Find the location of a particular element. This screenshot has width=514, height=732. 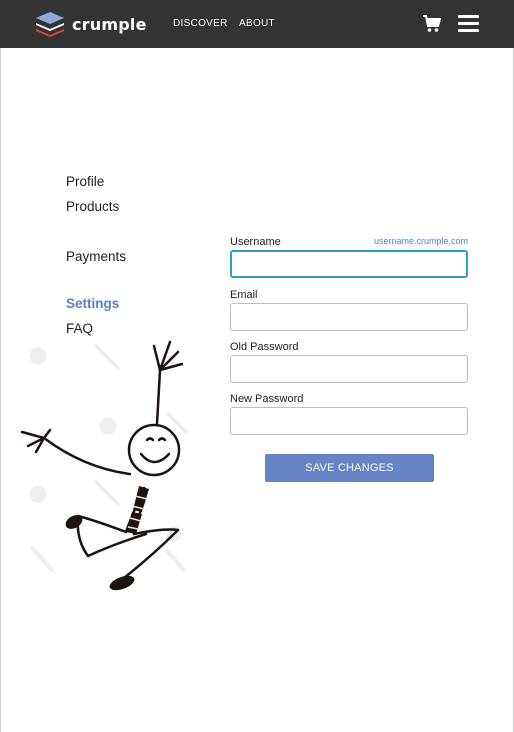

top-navbar: crumple DISCOVER ABOUT is located at coordinates (257, 24).